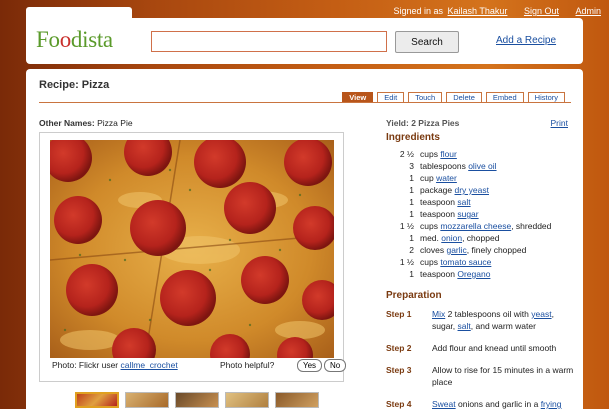 This screenshot has height=409, width=609. What do you see at coordinates (473, 274) in the screenshot?
I see `ingredient-link: Oregano` at bounding box center [473, 274].